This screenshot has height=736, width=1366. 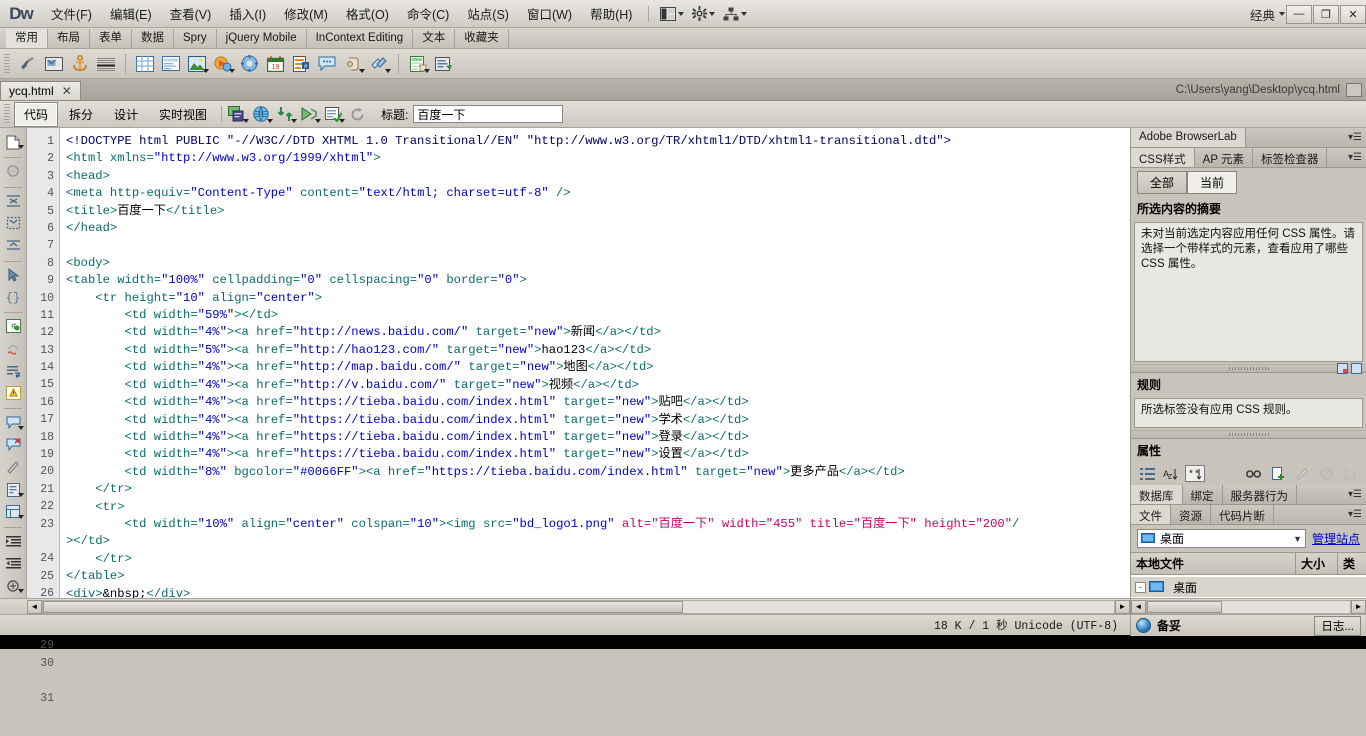 I want to click on tag-chooser-icon, so click(x=444, y=64).